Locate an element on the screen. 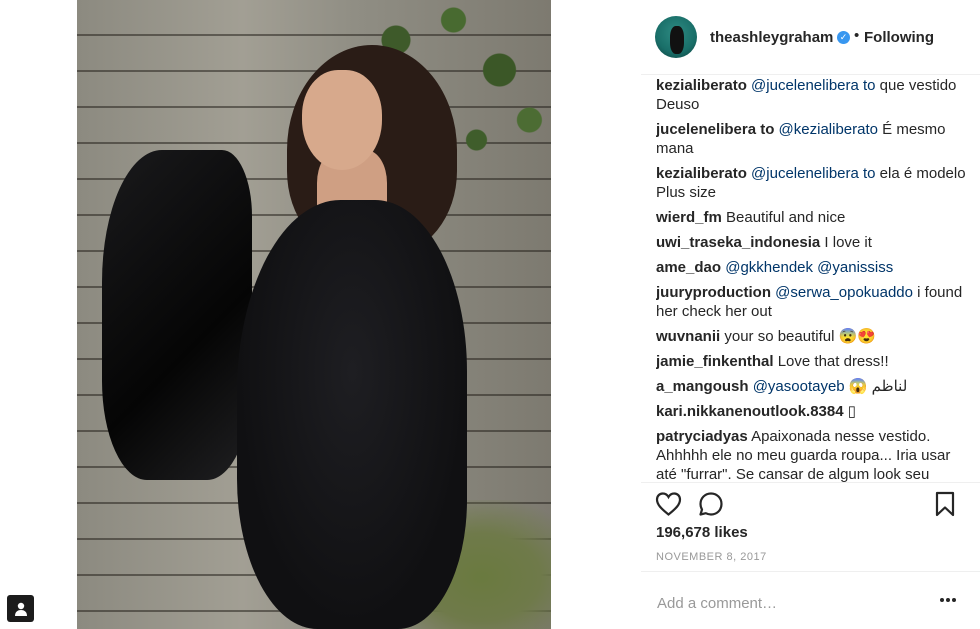 The width and height of the screenshot is (980, 629). person-icon is located at coordinates (20, 609).